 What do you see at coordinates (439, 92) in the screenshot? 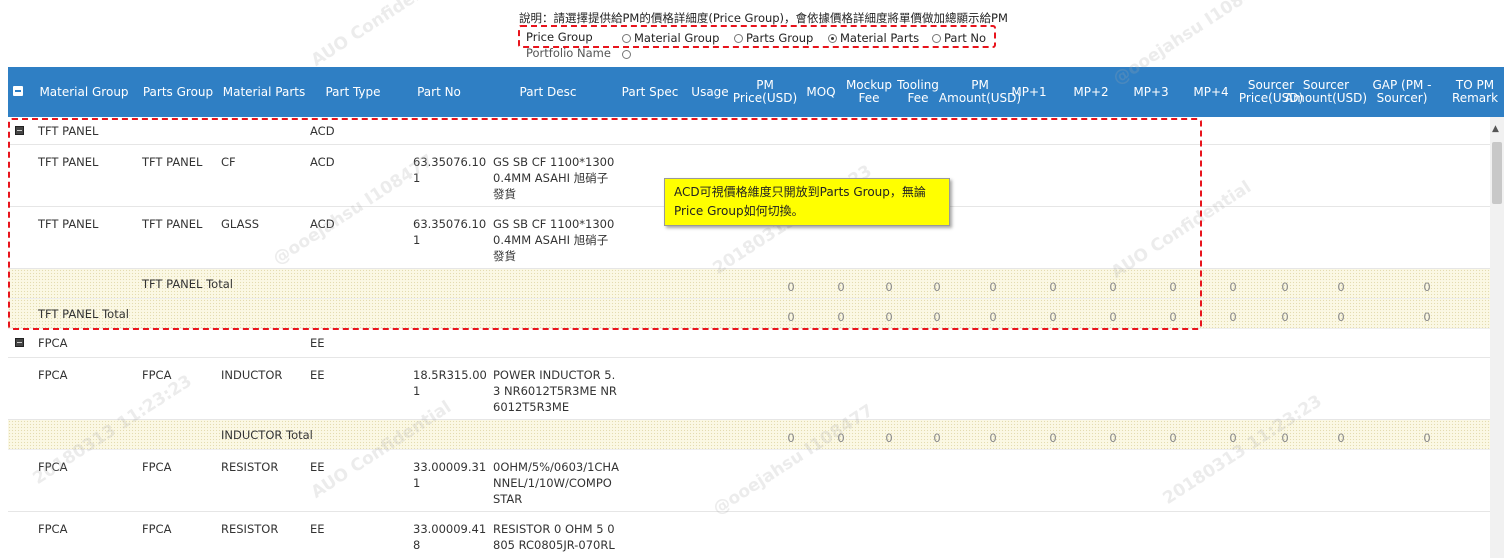
I see `col-part-no: Part No` at bounding box center [439, 92].